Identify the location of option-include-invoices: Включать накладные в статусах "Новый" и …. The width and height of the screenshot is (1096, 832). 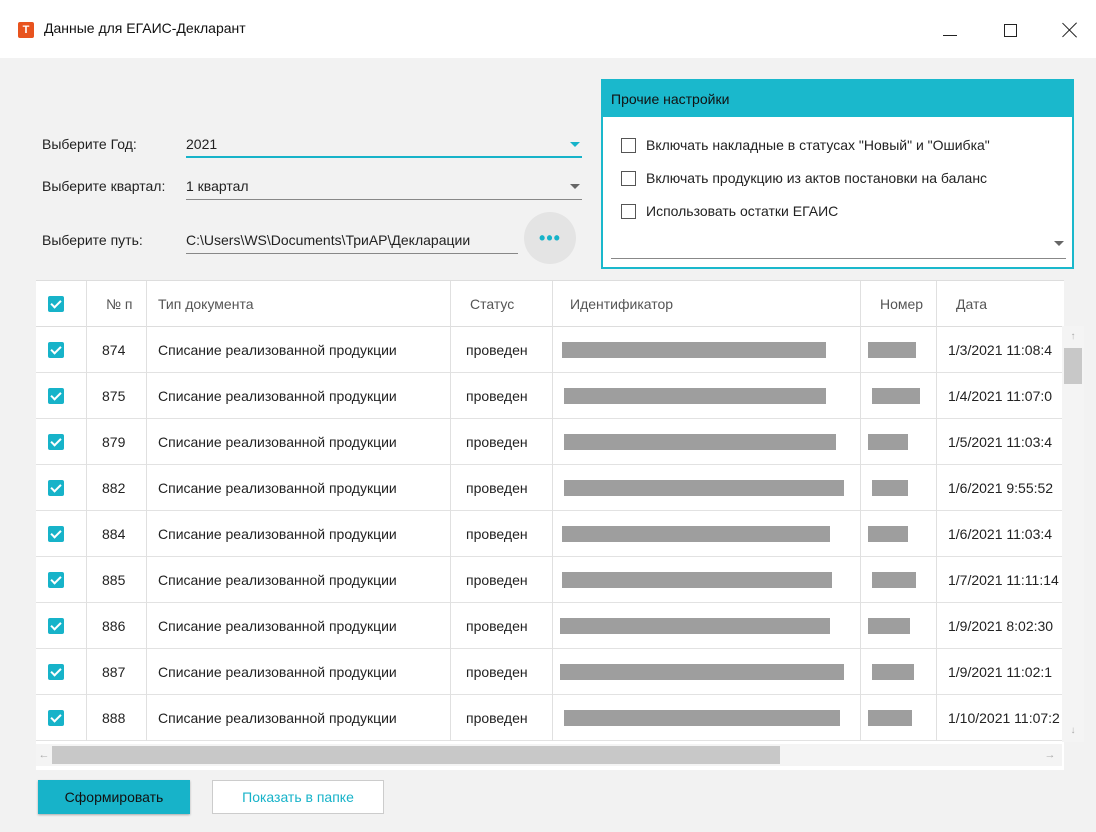
(805, 145).